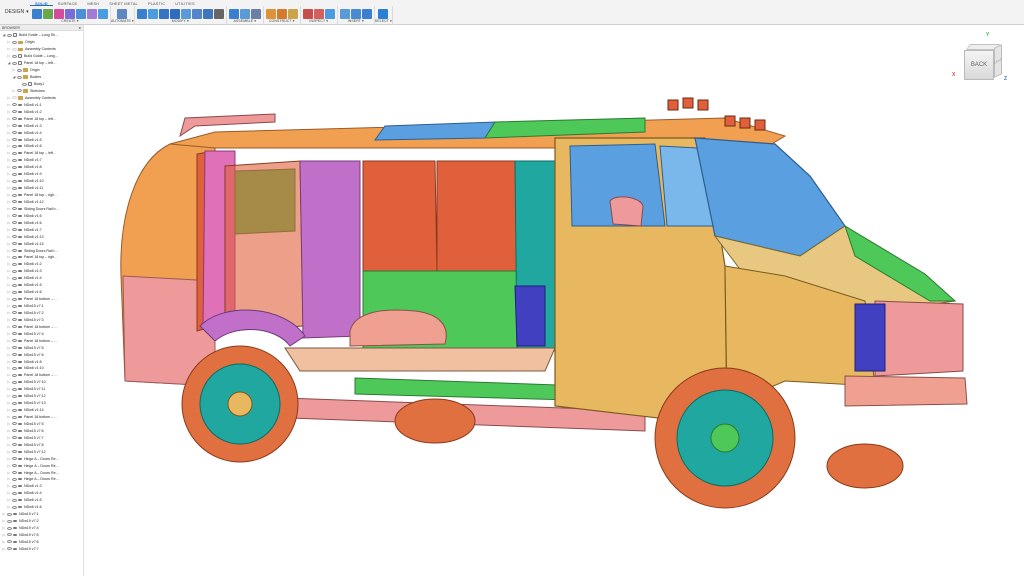 This screenshot has width=1024, height=576. Describe the element at coordinates (180, 21) in the screenshot. I see `toolbar-group-label: MODIFY ▾` at that location.